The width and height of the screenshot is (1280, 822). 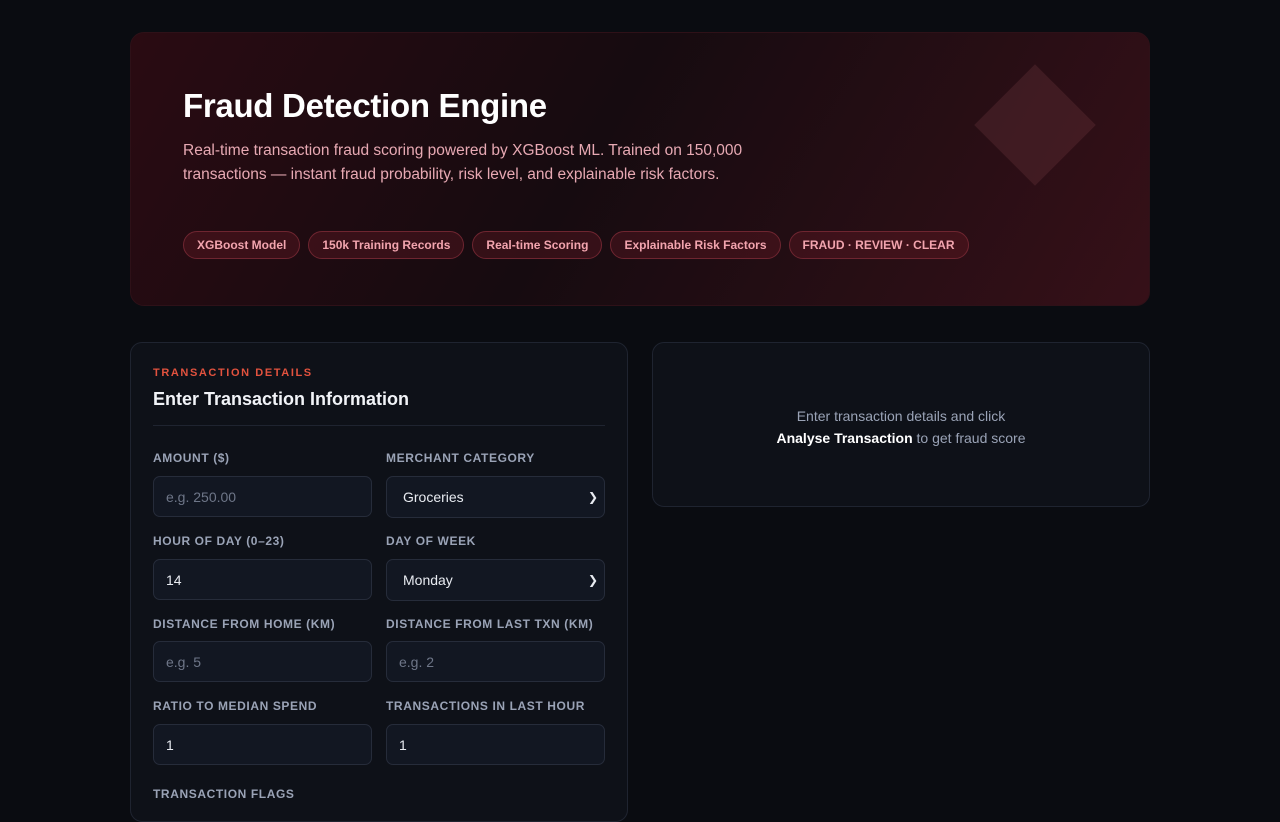 What do you see at coordinates (1035, 125) in the screenshot?
I see `diamond-decoration-icon` at bounding box center [1035, 125].